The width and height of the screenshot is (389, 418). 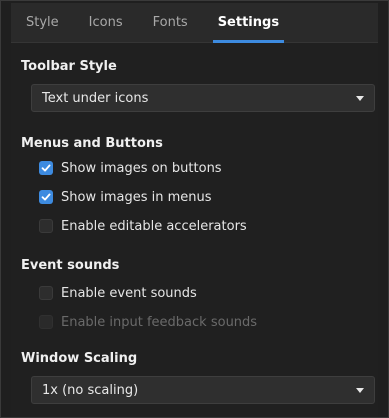 What do you see at coordinates (70, 265) in the screenshot?
I see `event-sounds-heading: Event sounds` at bounding box center [70, 265].